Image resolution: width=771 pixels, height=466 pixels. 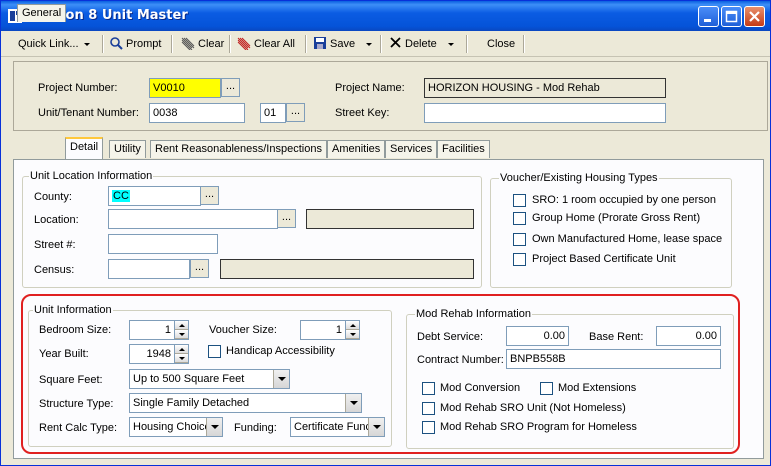 I want to click on close-window-button, so click(x=754, y=16).